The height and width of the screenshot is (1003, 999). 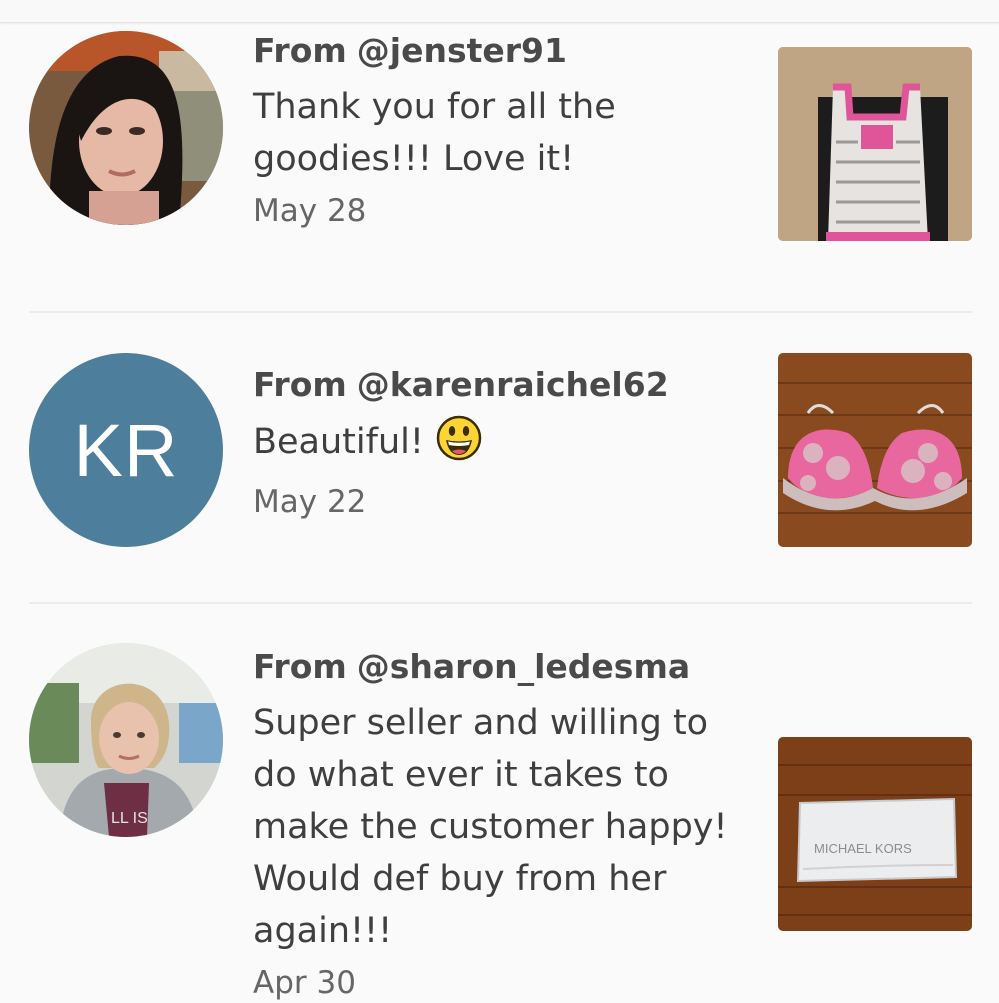 I want to click on review-date: May 22, so click(x=310, y=502).